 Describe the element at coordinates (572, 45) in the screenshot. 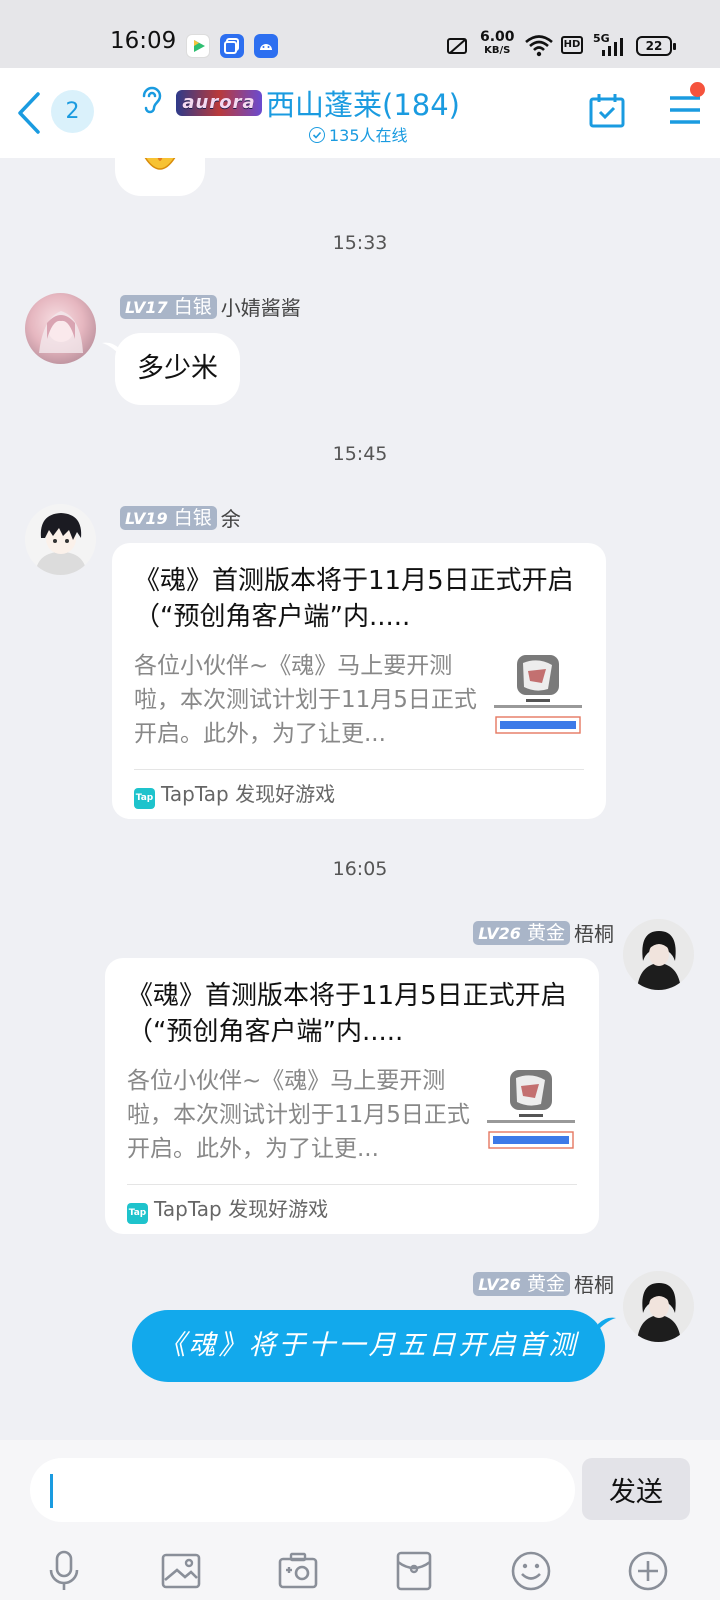

I see `hd-icon: HD` at that location.